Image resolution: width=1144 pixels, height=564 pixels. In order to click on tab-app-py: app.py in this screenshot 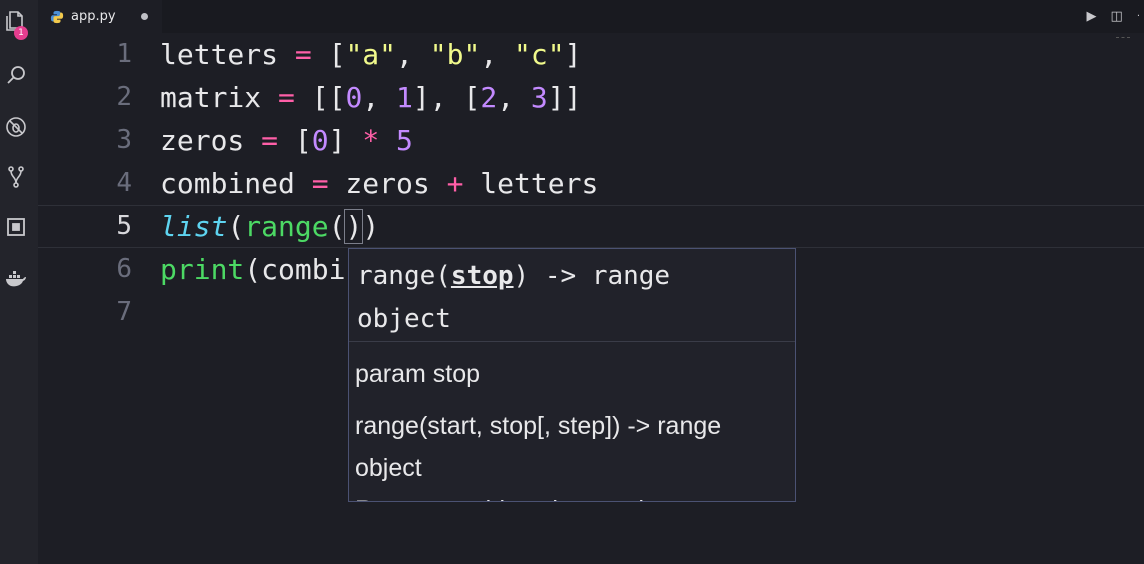, I will do `click(100, 16)`.